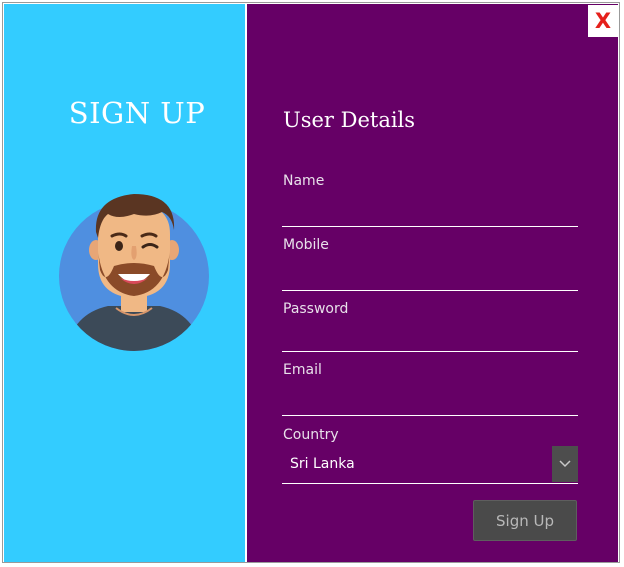 The height and width of the screenshot is (567, 624). Describe the element at coordinates (525, 520) in the screenshot. I see `signup-button: Sign Up` at that location.